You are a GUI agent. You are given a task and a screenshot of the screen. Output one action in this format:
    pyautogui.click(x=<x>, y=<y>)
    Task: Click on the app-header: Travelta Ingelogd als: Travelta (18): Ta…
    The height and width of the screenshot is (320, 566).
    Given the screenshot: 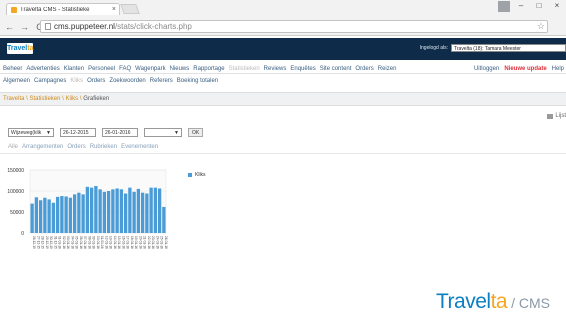 What is the action you would take?
    pyautogui.click(x=283, y=49)
    